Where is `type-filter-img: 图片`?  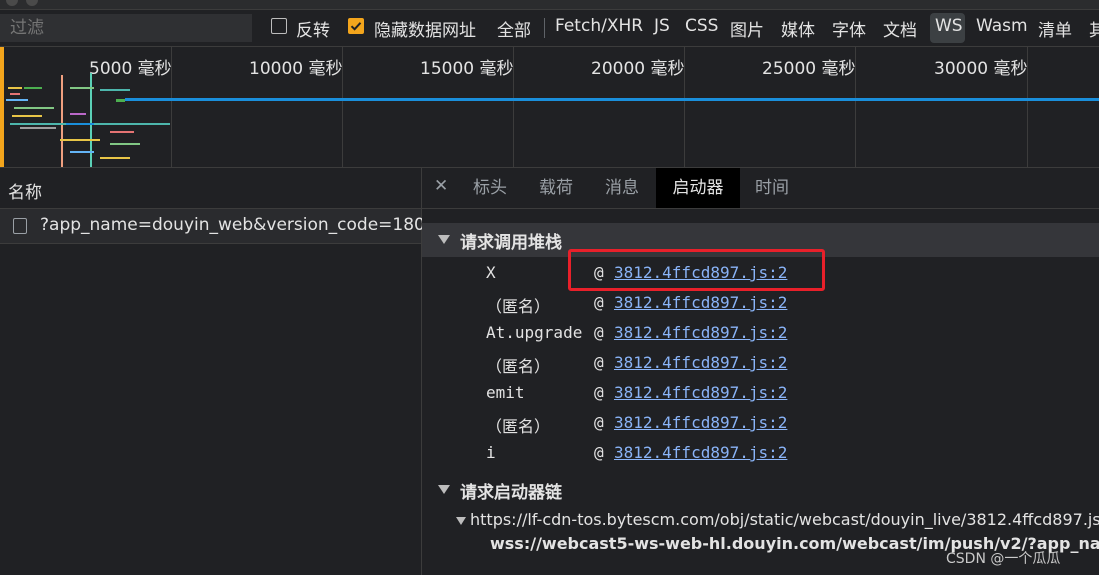
type-filter-img: 图片 is located at coordinates (747, 28).